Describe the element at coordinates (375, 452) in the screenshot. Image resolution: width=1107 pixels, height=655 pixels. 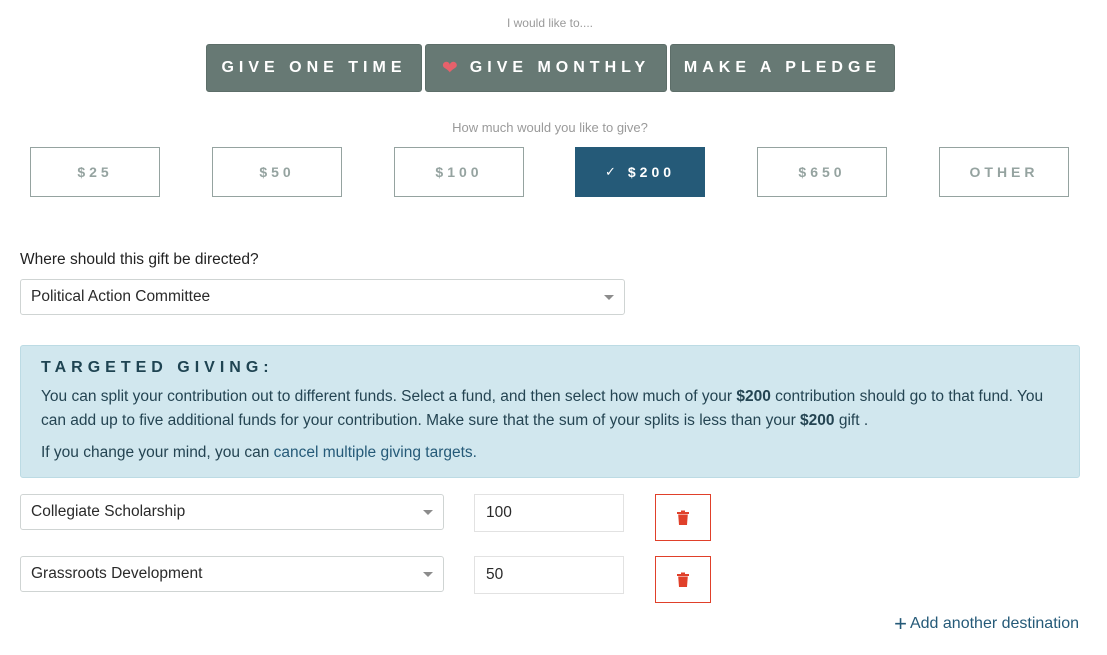
I see `cancel-multiple-targets-link: cancel multiple giving targets.` at that location.